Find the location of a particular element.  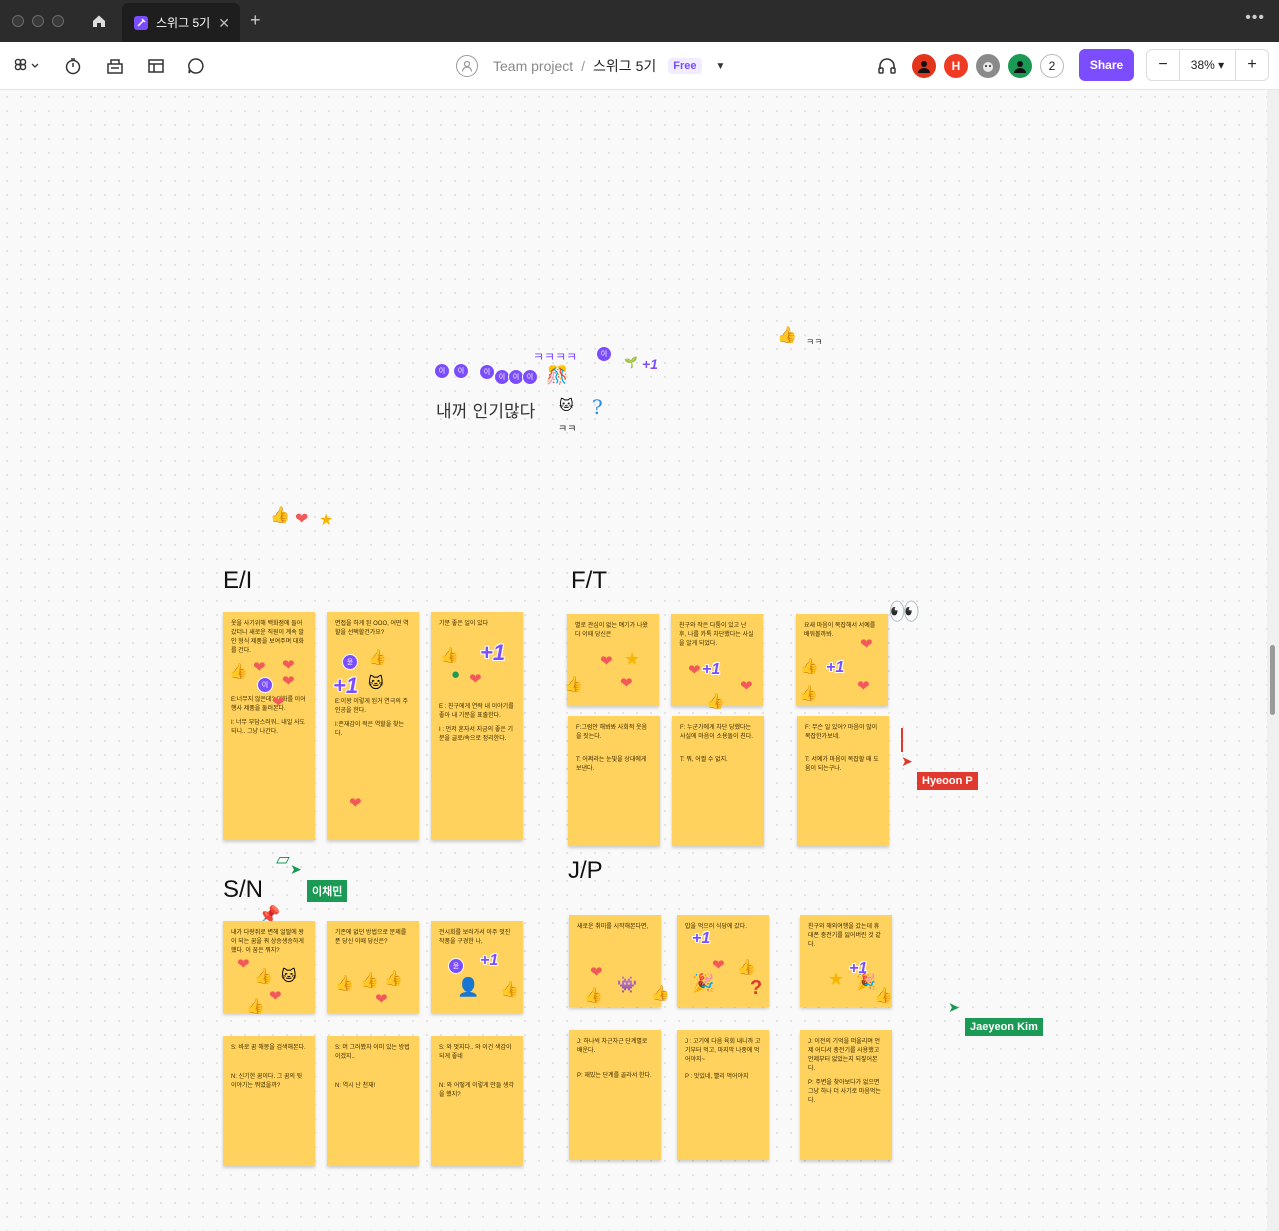

headphones-icon is located at coordinates (887, 66).